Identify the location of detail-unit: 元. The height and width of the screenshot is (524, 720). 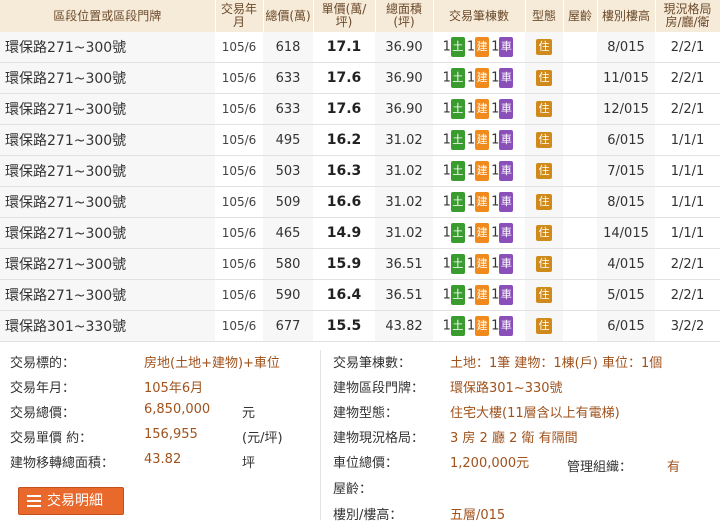
(249, 413).